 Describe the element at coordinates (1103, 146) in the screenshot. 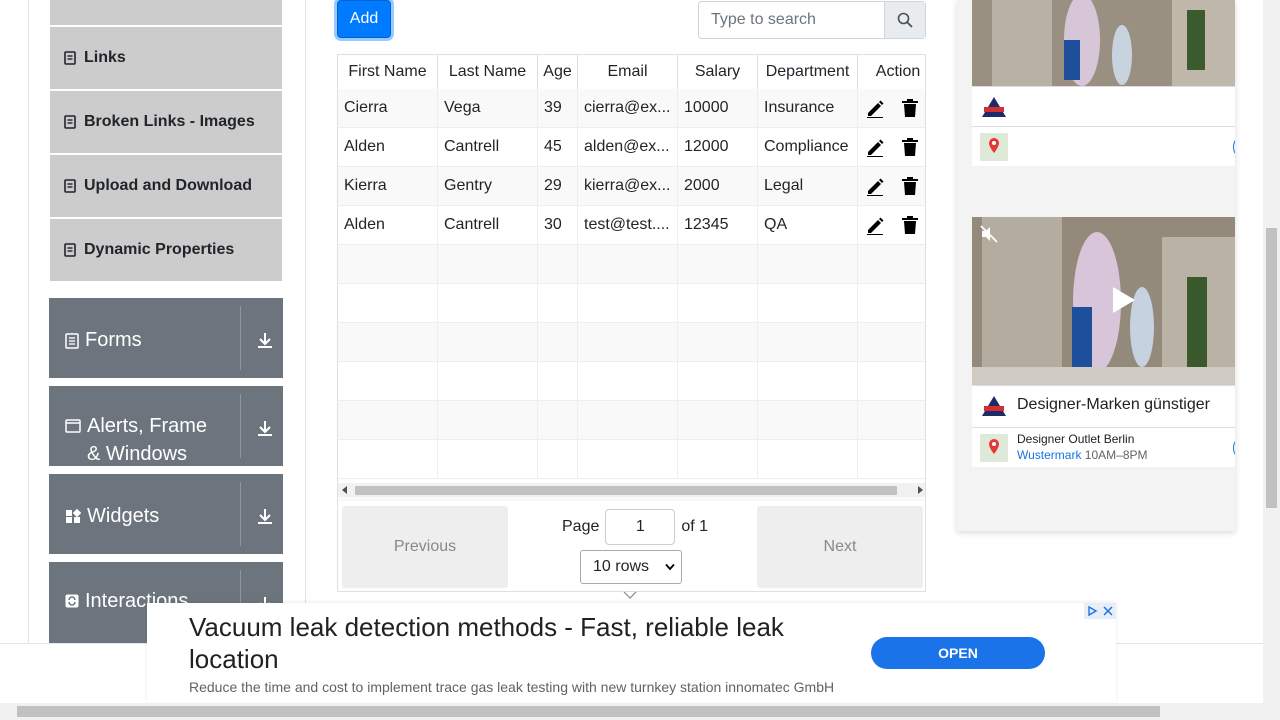

I see `ad-location-row` at that location.